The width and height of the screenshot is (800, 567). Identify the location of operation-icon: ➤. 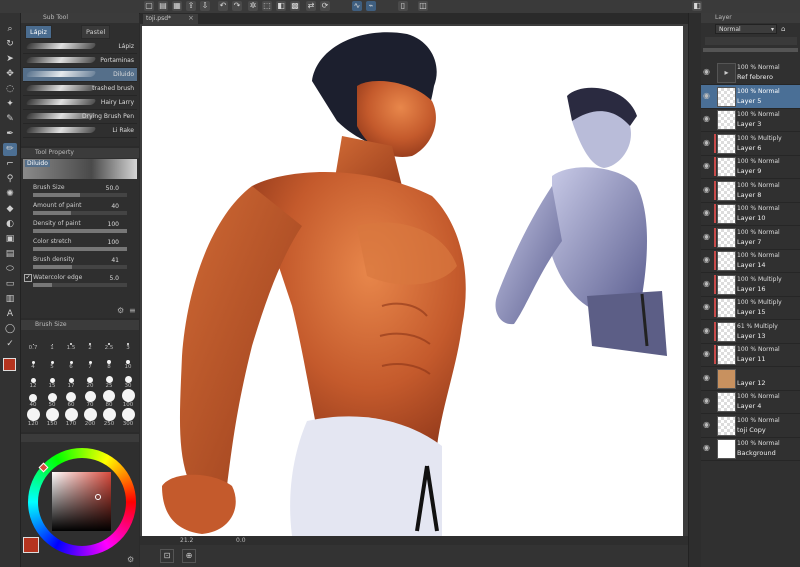
(10, 59).